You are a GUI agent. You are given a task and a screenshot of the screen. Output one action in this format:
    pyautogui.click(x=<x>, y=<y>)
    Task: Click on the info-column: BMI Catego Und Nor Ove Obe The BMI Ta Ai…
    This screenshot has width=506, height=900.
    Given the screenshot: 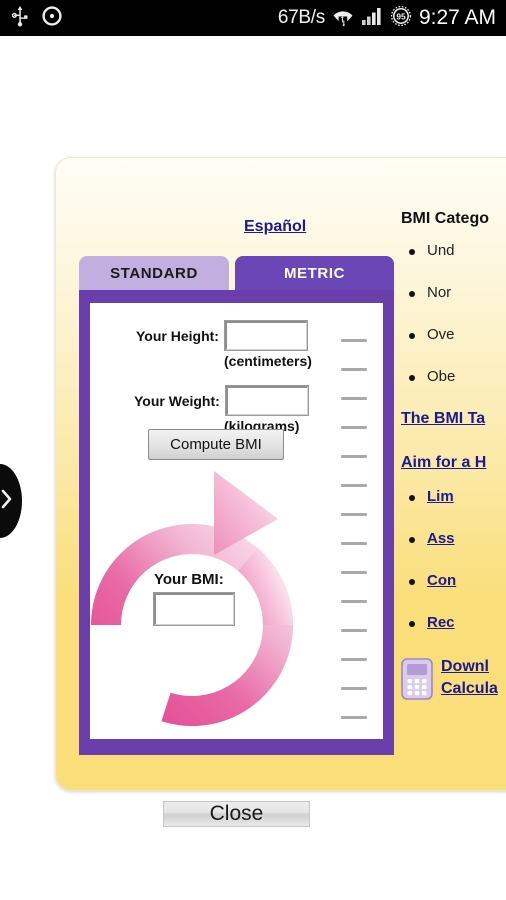 What is the action you would take?
    pyautogui.click(x=453, y=455)
    